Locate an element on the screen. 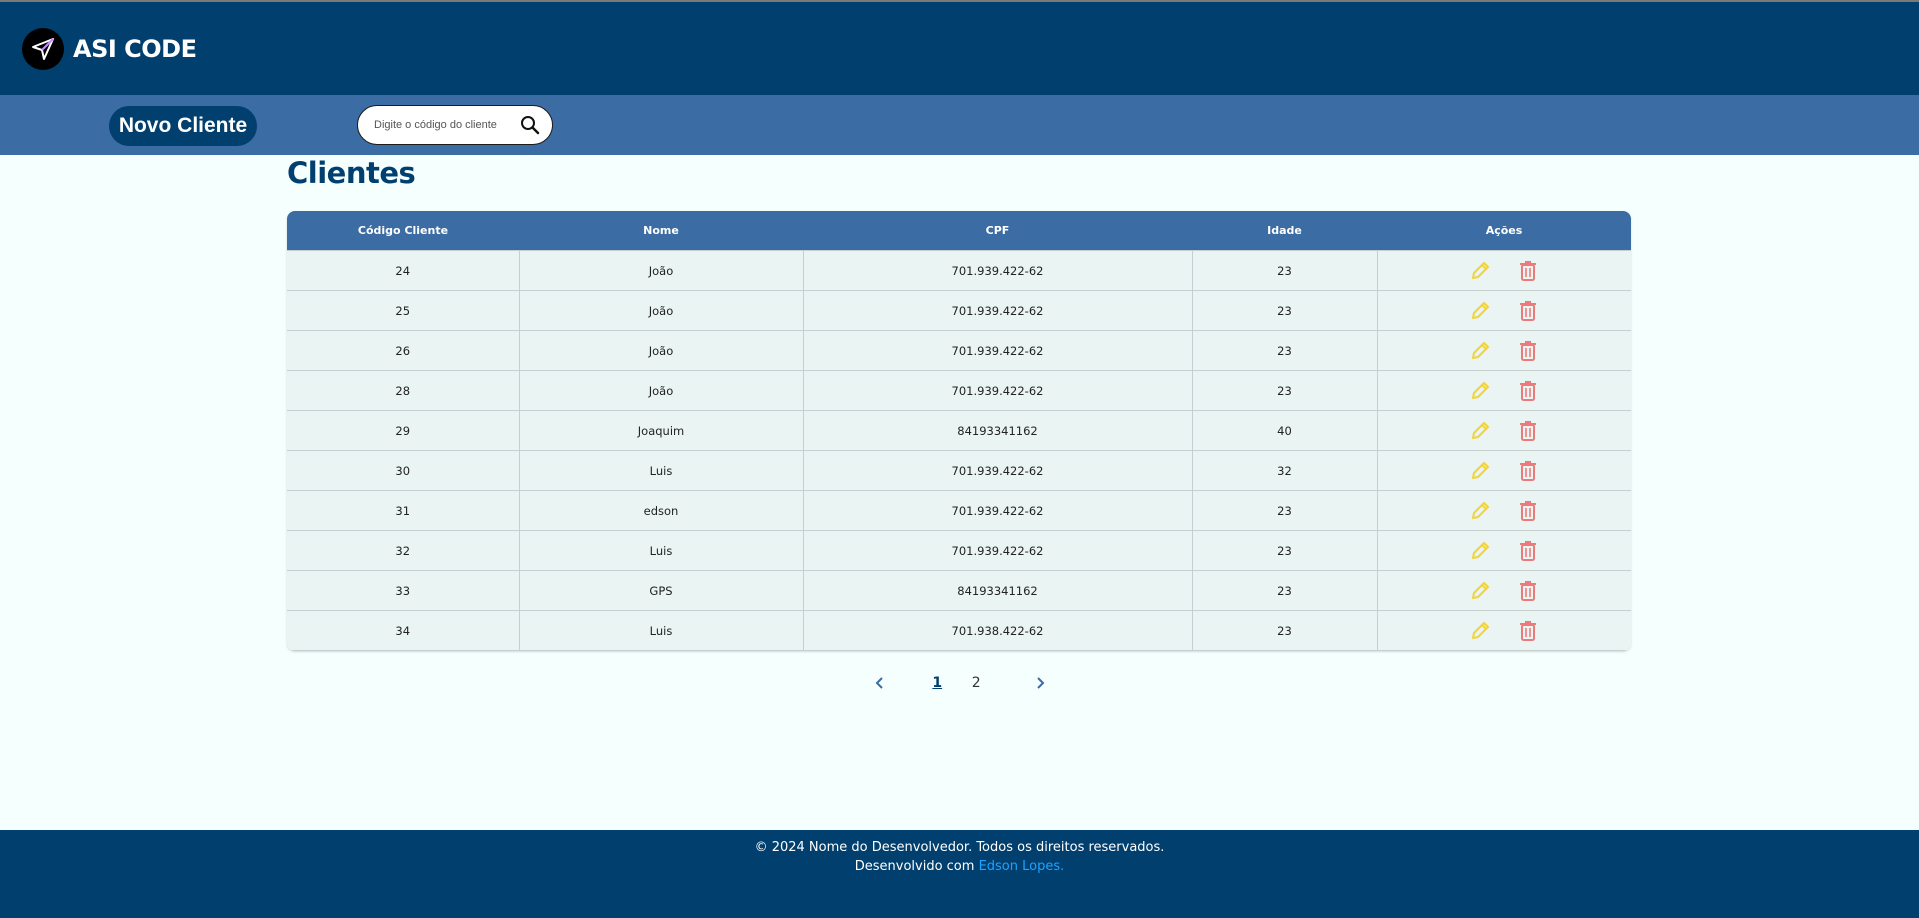 The width and height of the screenshot is (1919, 918). table-row: 24 João 701.939.422-62 23 is located at coordinates (959, 270).